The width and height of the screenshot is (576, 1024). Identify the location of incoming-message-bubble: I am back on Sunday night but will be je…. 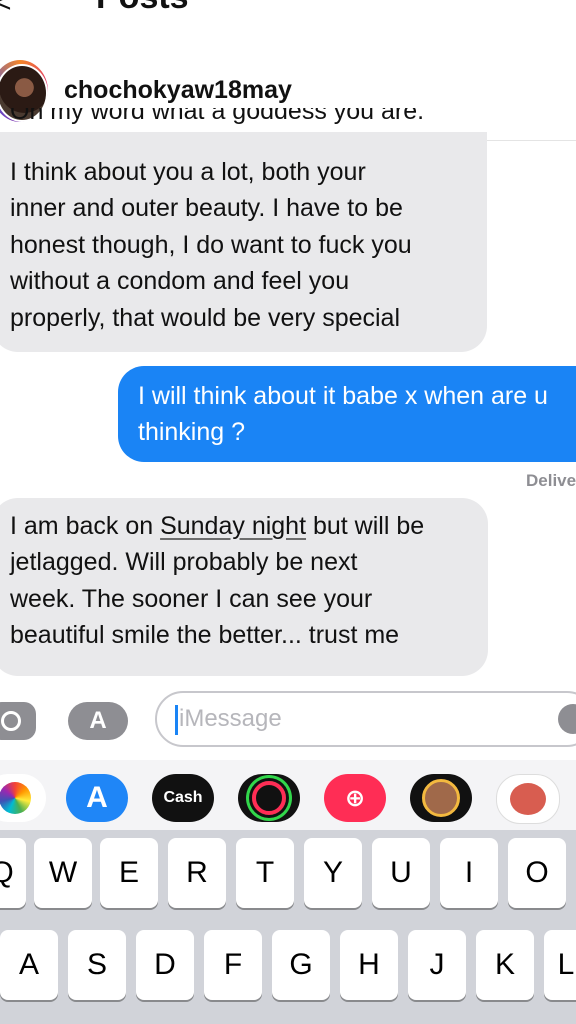
(244, 587).